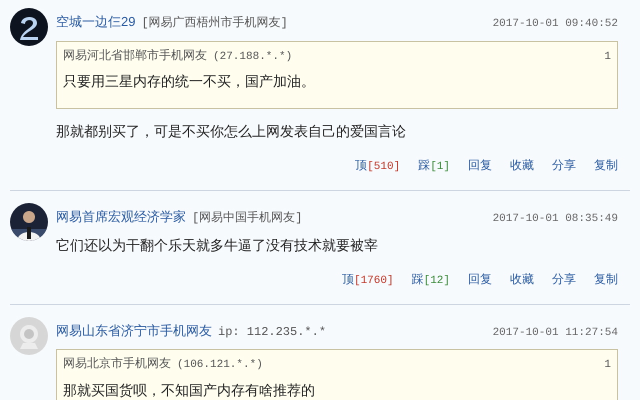 The width and height of the screenshot is (640, 400). What do you see at coordinates (272, 332) in the screenshot?
I see `user-location: ip: 112.235.*.*` at bounding box center [272, 332].